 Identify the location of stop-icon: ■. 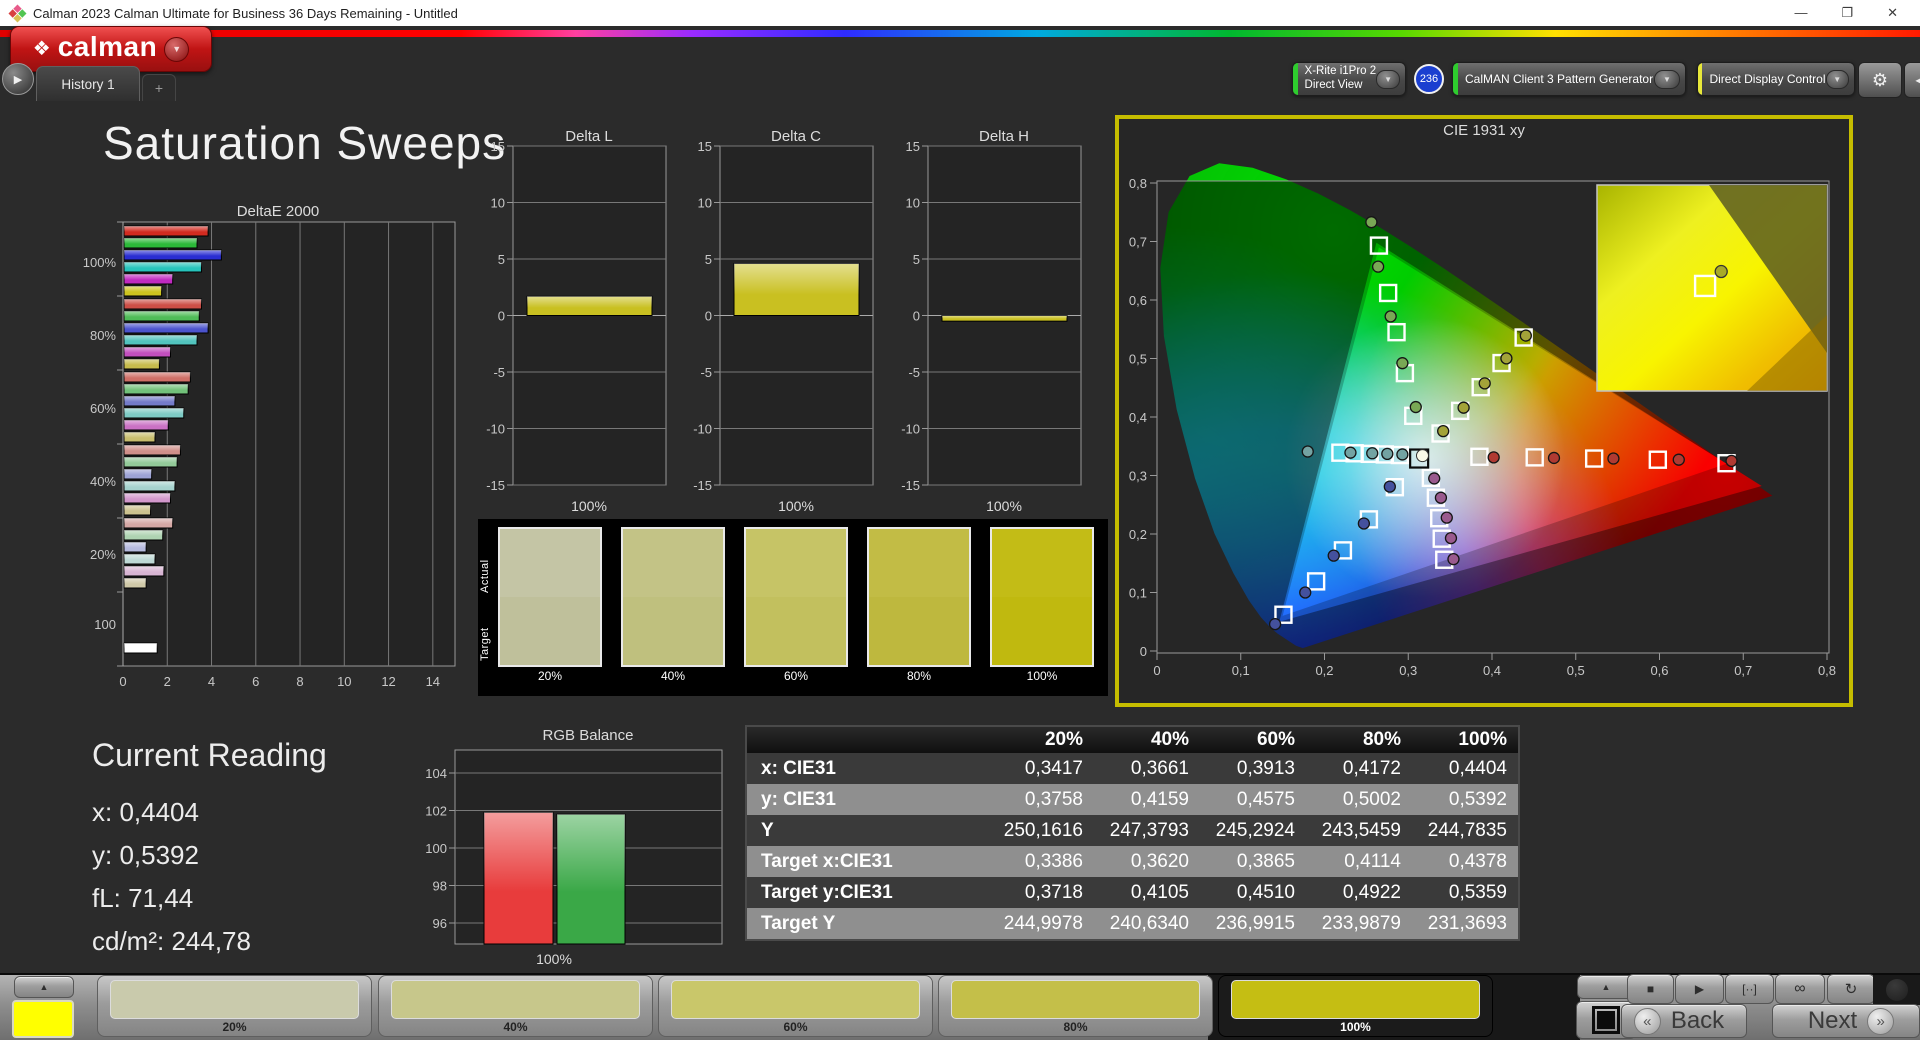
(1650, 989).